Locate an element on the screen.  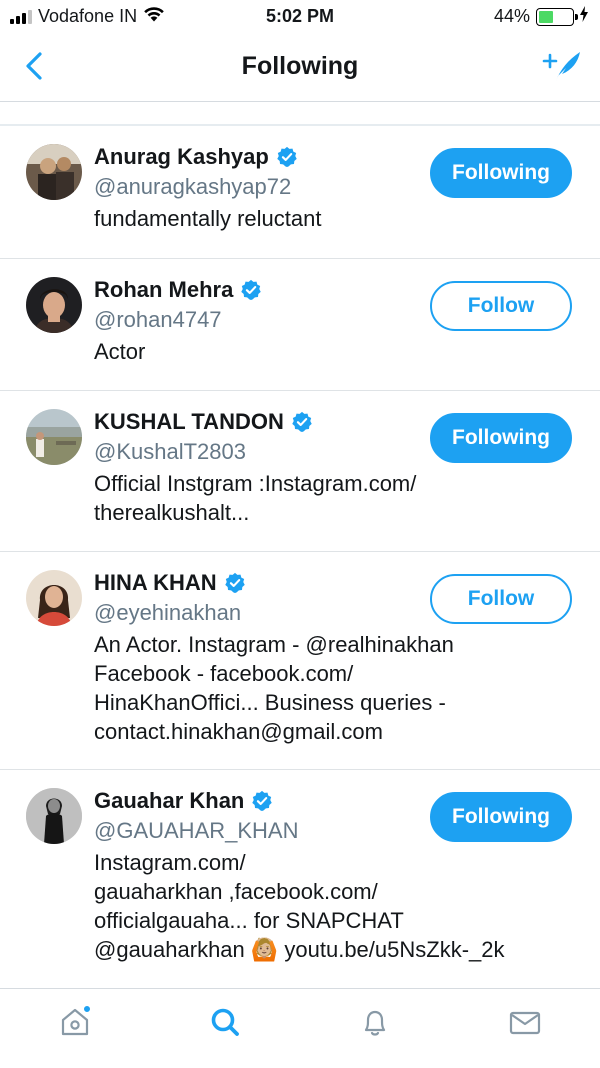
user-handle: @GAUAHAR_KHAN is located at coordinates (196, 830).